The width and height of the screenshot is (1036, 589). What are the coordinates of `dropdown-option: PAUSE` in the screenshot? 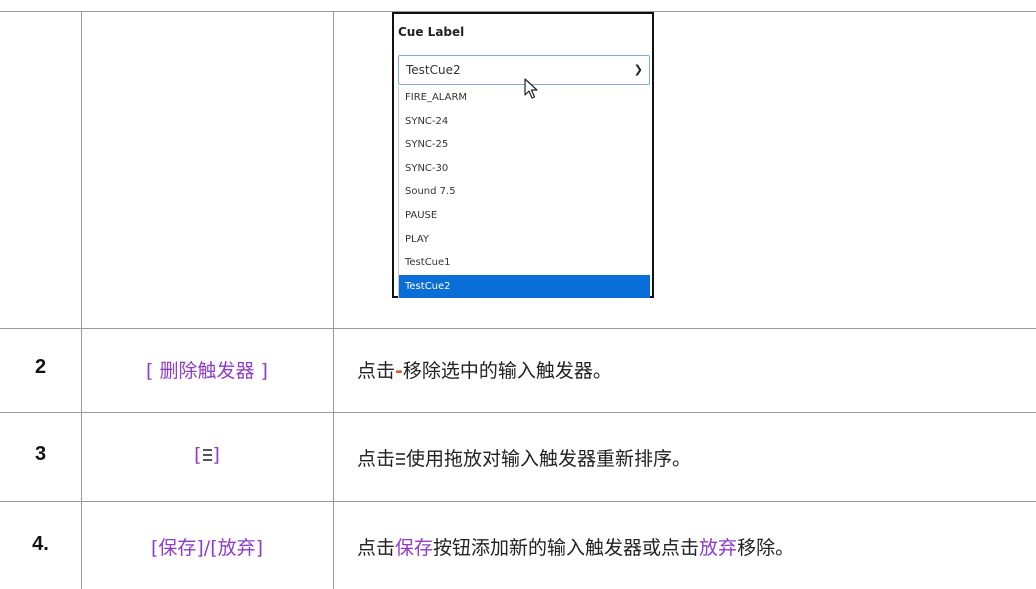 It's located at (524, 216).